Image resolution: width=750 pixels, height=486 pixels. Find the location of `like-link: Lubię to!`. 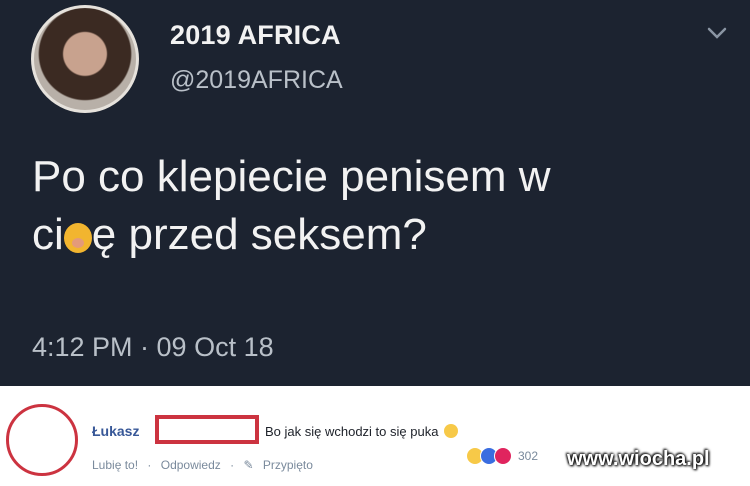

like-link: Lubię to! is located at coordinates (115, 465).